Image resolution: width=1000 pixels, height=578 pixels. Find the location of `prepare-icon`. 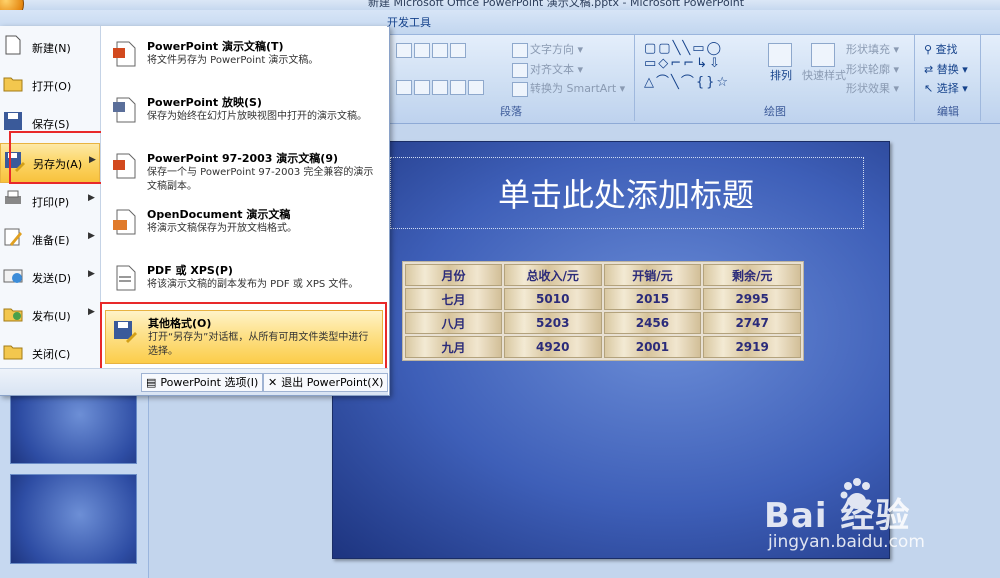

prepare-icon is located at coordinates (13, 237).